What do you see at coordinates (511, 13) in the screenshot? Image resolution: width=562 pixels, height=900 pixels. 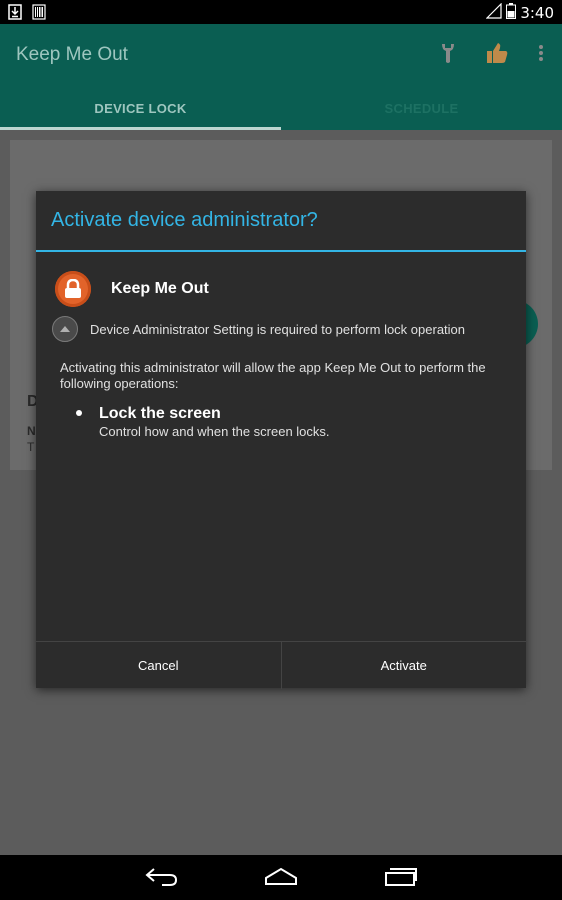 I see `battery-icon` at bounding box center [511, 13].